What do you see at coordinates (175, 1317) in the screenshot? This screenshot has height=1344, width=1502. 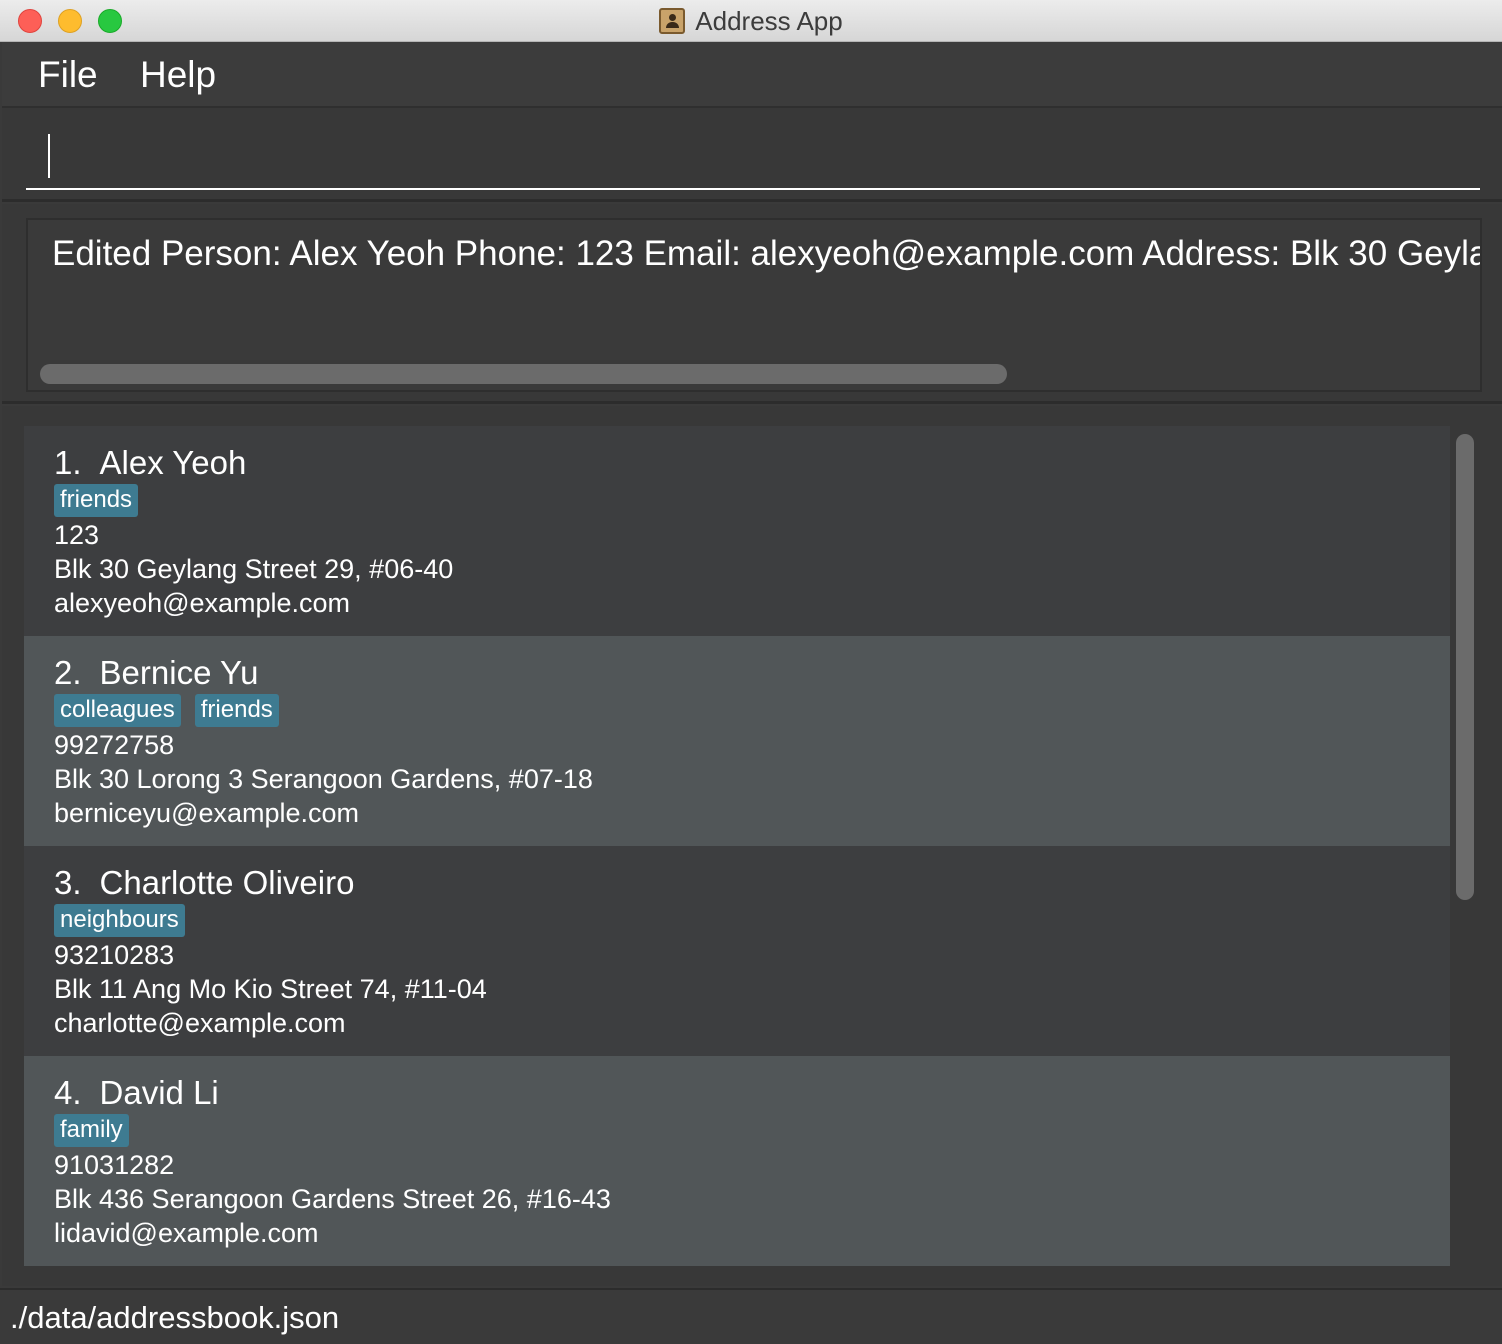 I see `save-location-path: ./data/addressbook.json` at bounding box center [175, 1317].